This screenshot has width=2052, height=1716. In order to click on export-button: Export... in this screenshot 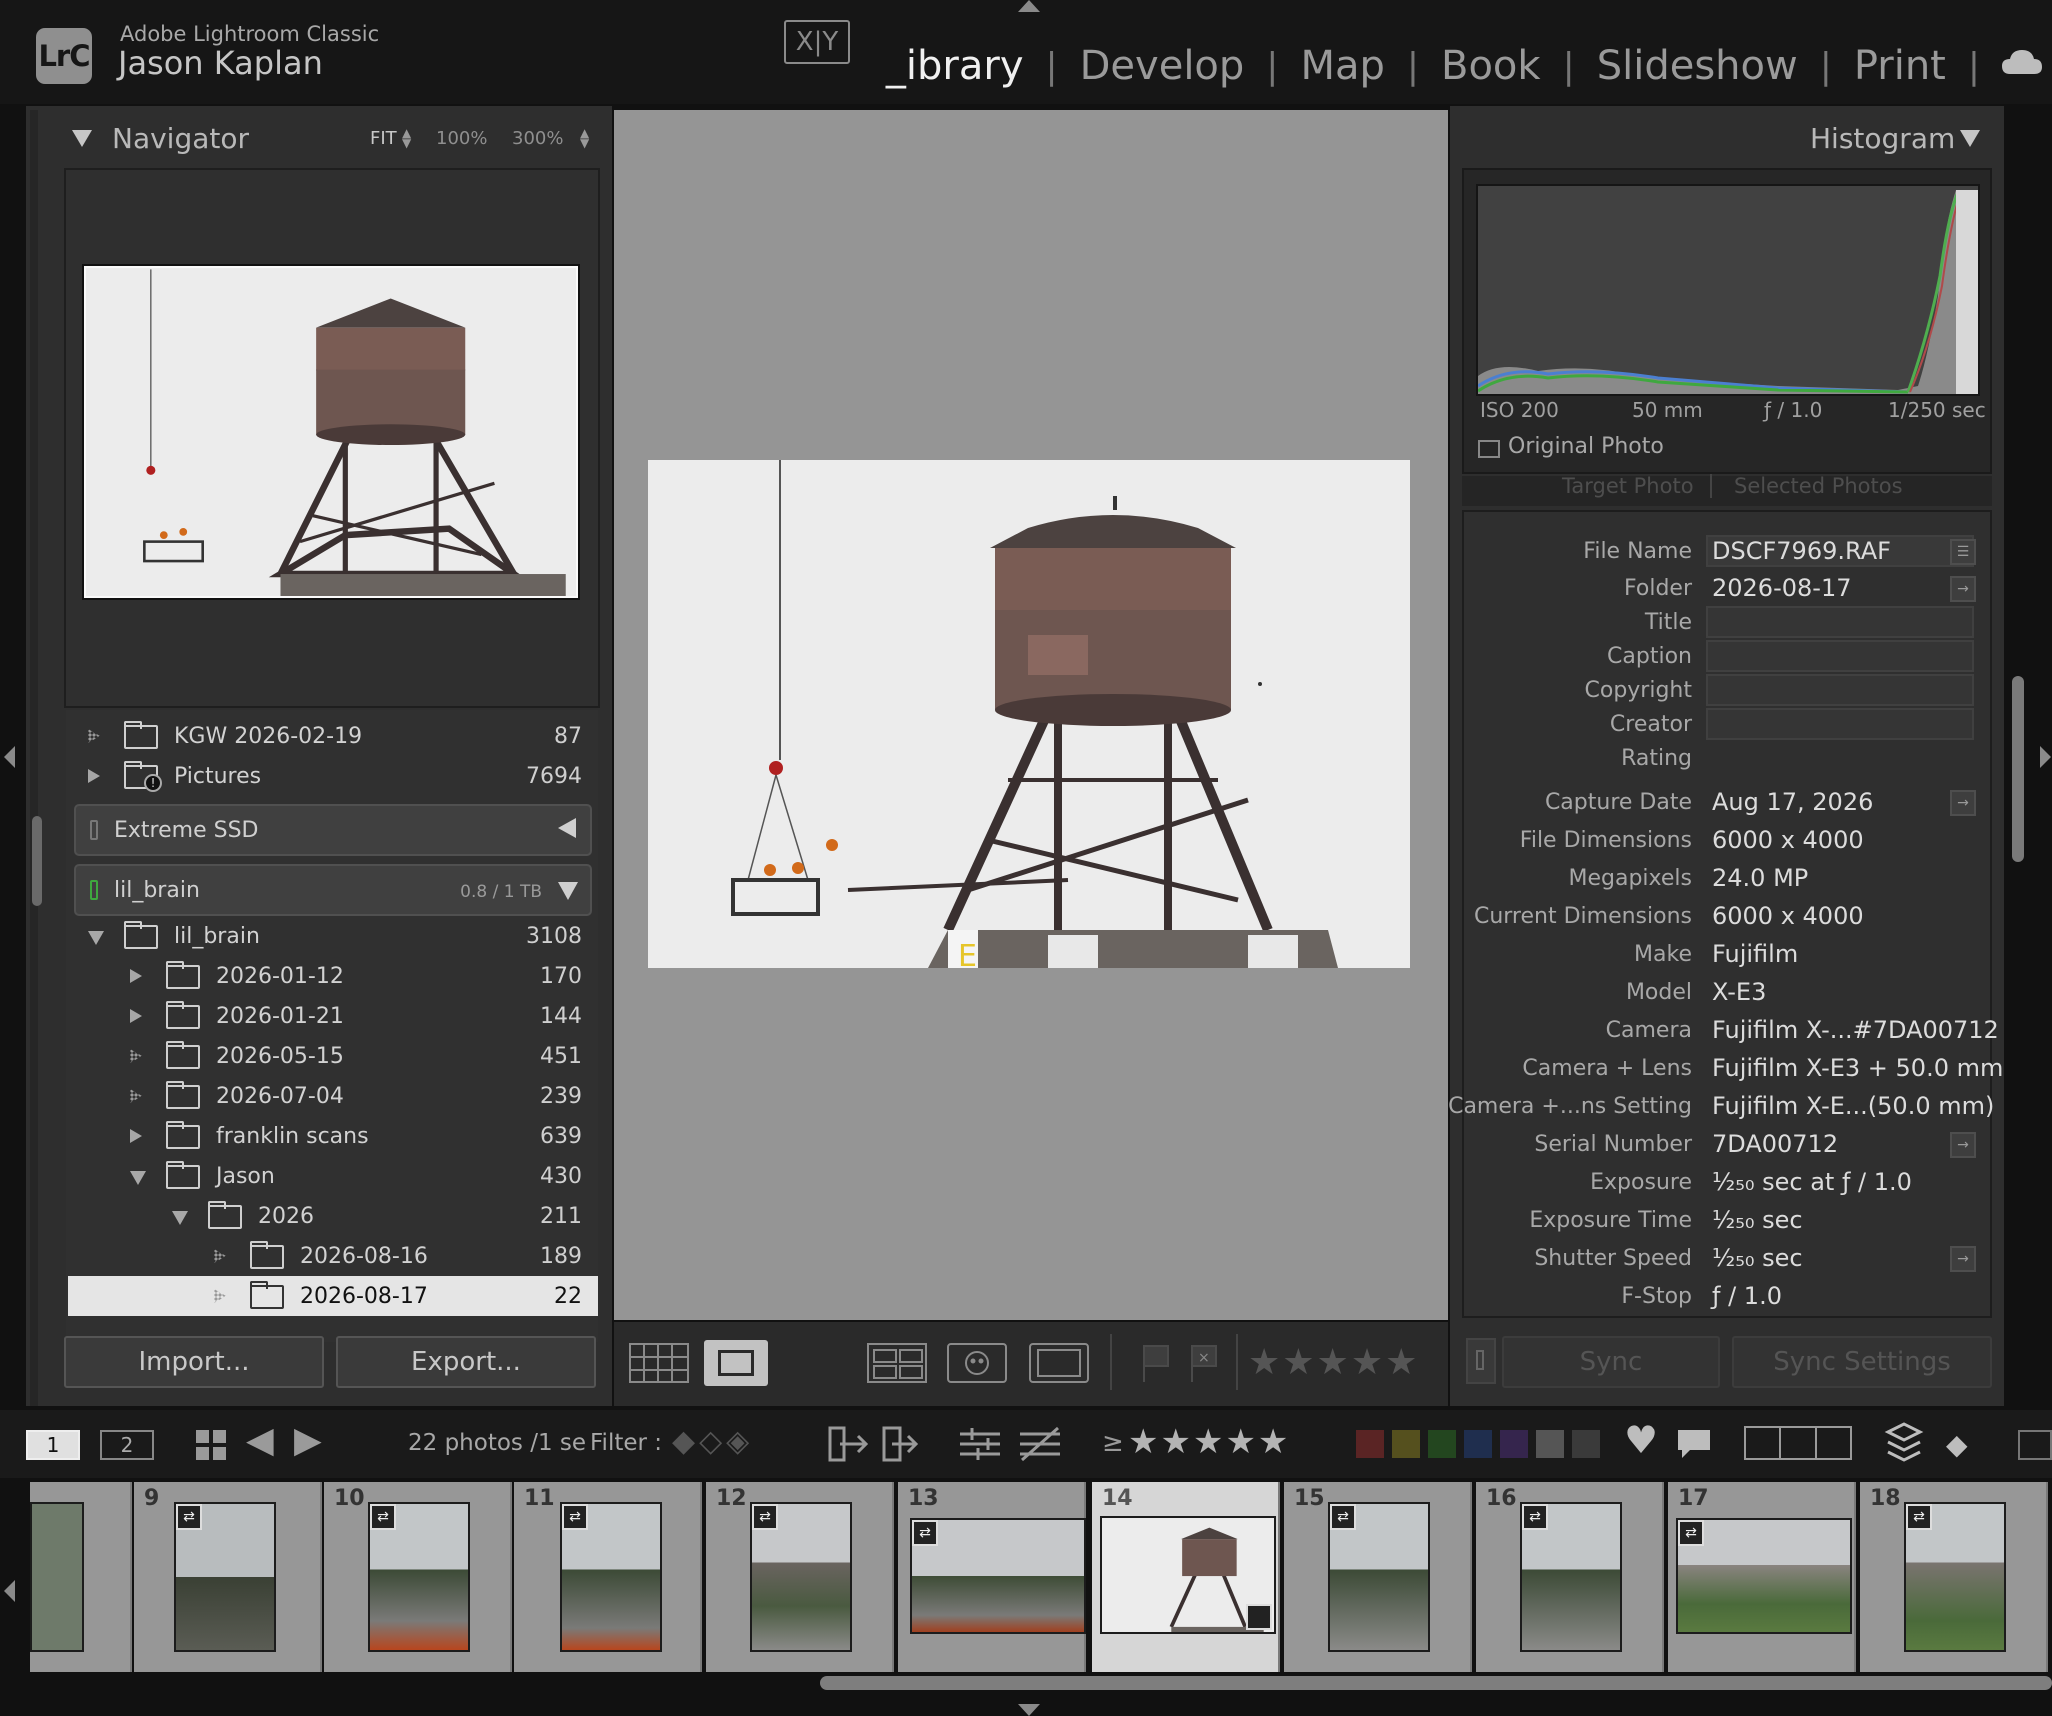, I will do `click(466, 1362)`.